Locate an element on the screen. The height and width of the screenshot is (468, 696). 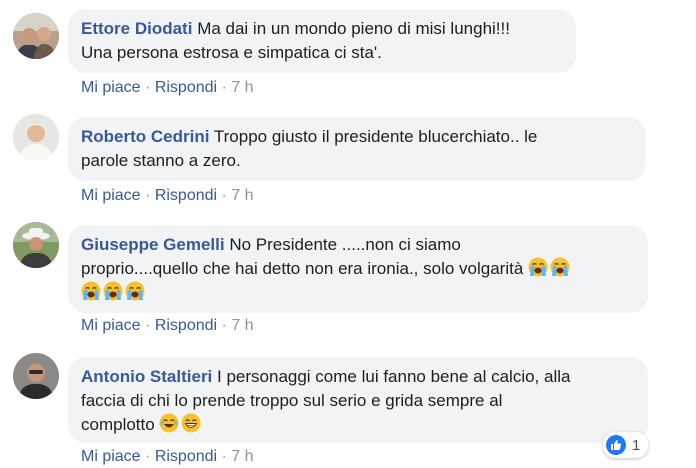
comment-author: Giuseppe Gemelli is located at coordinates (153, 244).